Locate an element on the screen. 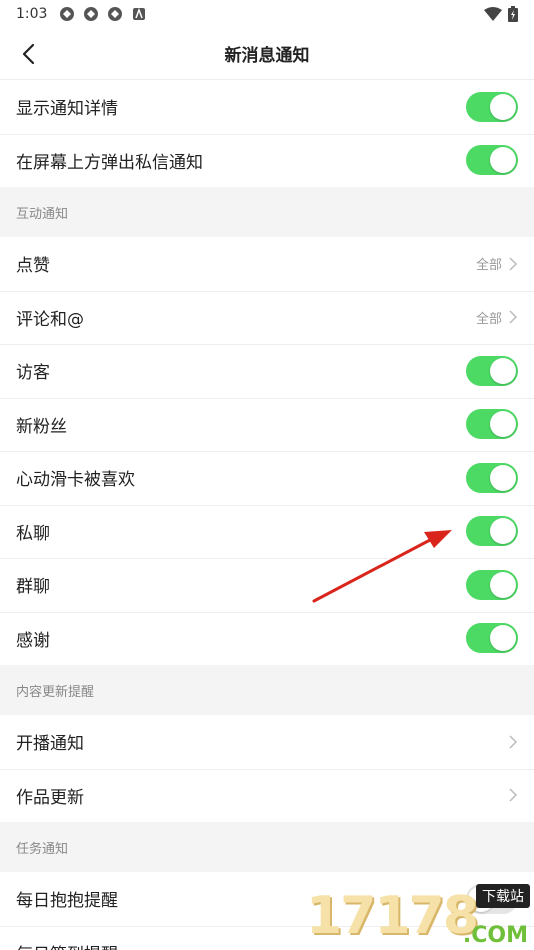  back-button is located at coordinates (28, 54).